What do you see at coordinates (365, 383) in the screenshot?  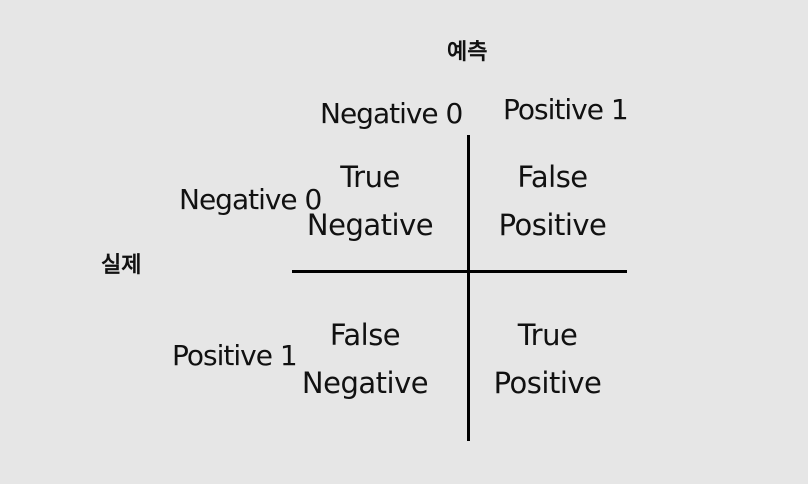 I see `cell-false-negative-line2: Negative` at bounding box center [365, 383].